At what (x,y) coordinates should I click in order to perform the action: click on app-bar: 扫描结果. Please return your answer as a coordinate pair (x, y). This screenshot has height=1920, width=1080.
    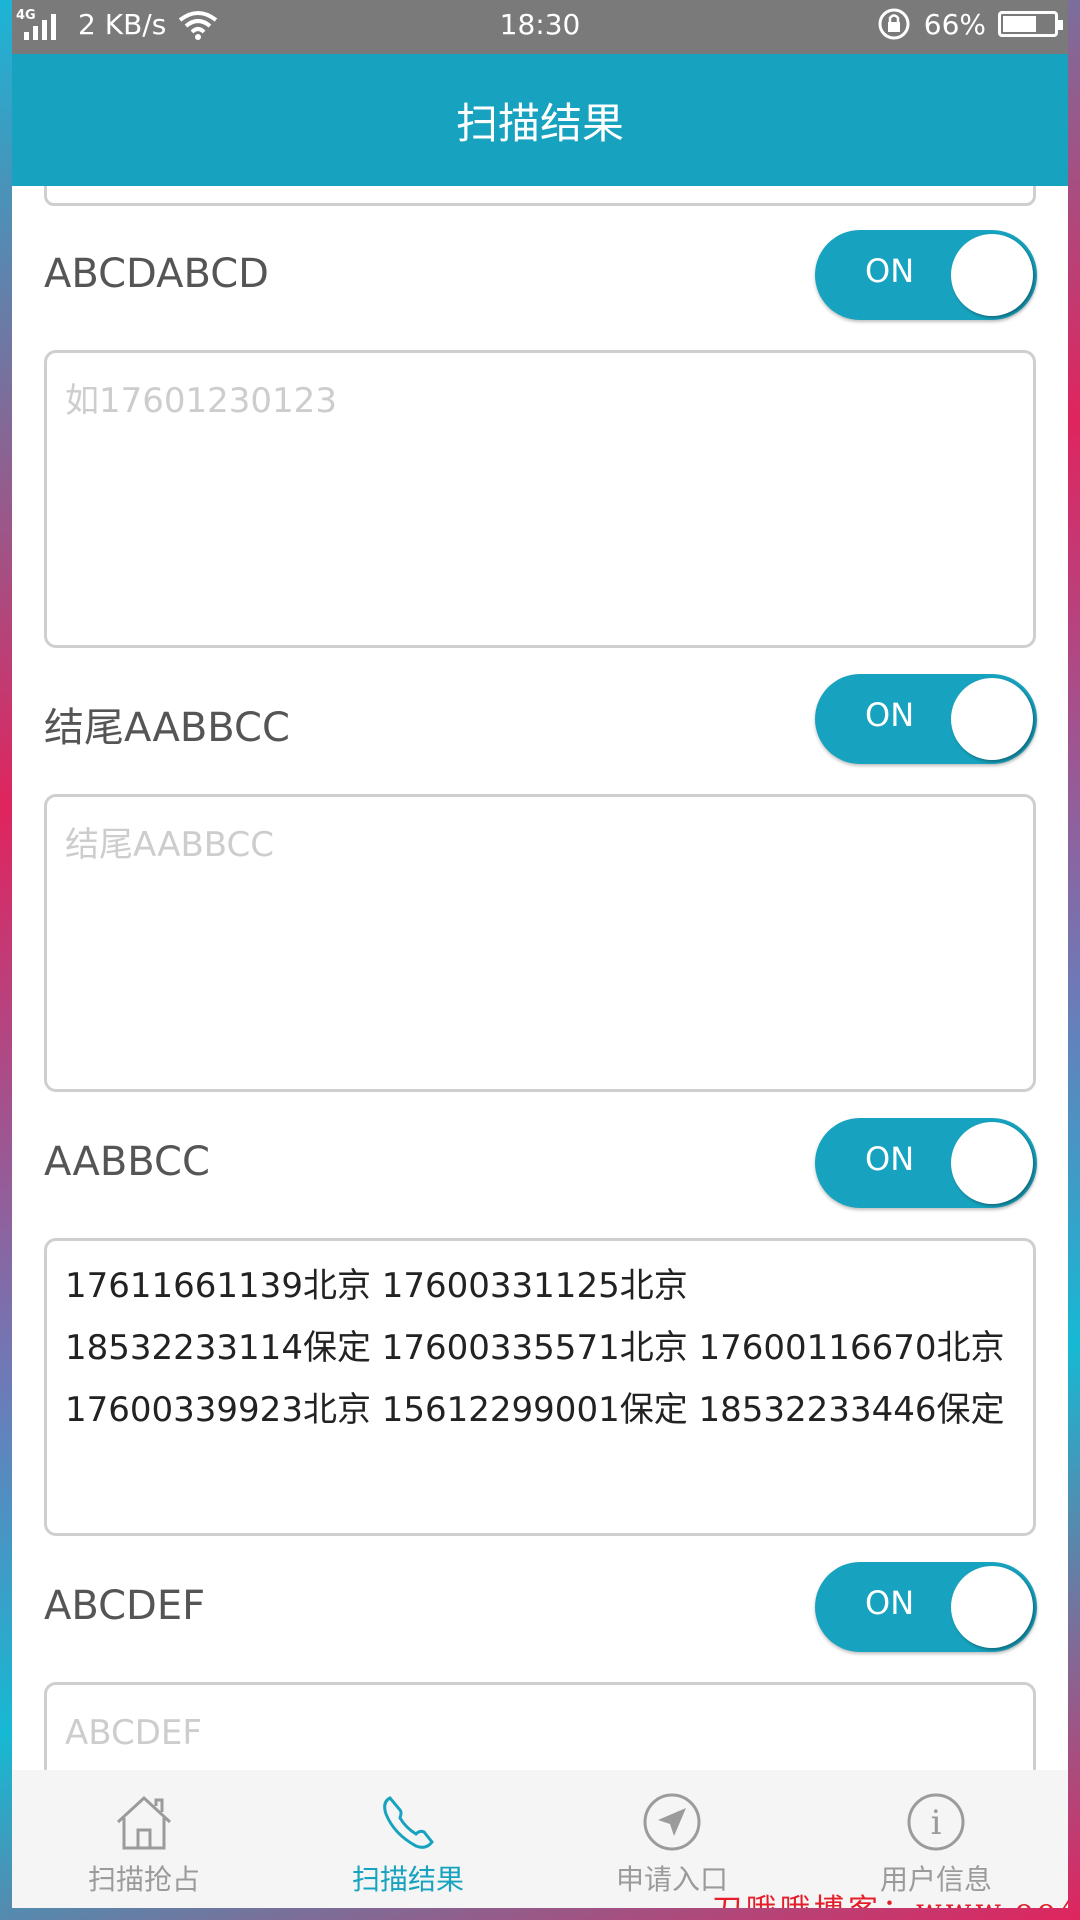
    Looking at the image, I should click on (540, 120).